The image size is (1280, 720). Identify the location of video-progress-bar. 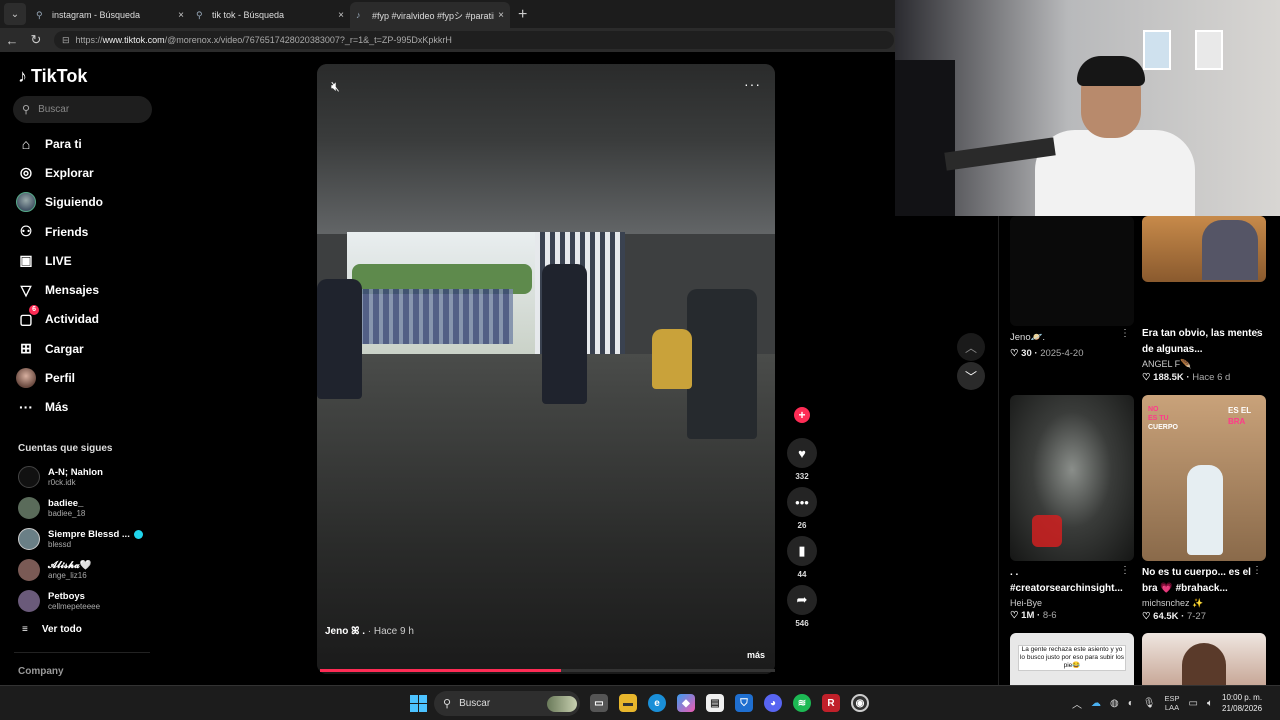
(547, 670).